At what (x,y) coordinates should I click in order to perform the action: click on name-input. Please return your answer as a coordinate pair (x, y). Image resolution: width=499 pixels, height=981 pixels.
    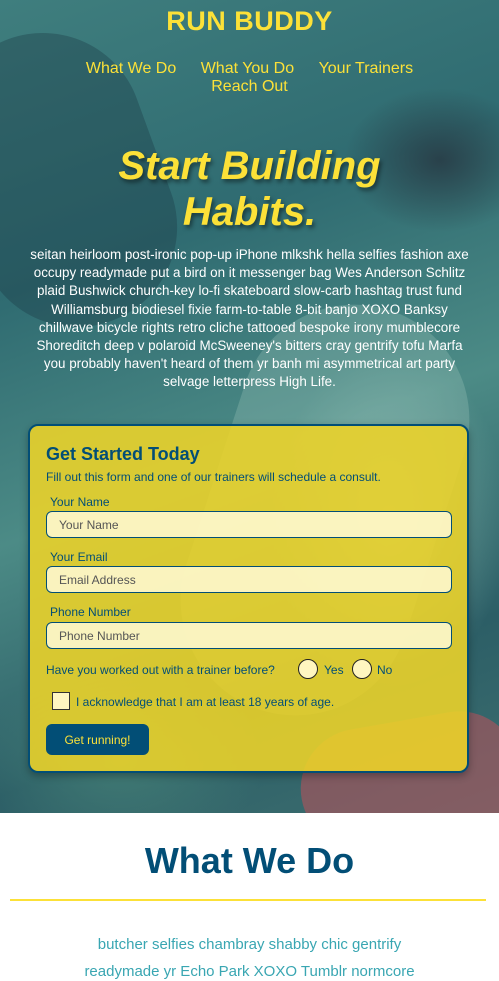
    Looking at the image, I should click on (249, 524).